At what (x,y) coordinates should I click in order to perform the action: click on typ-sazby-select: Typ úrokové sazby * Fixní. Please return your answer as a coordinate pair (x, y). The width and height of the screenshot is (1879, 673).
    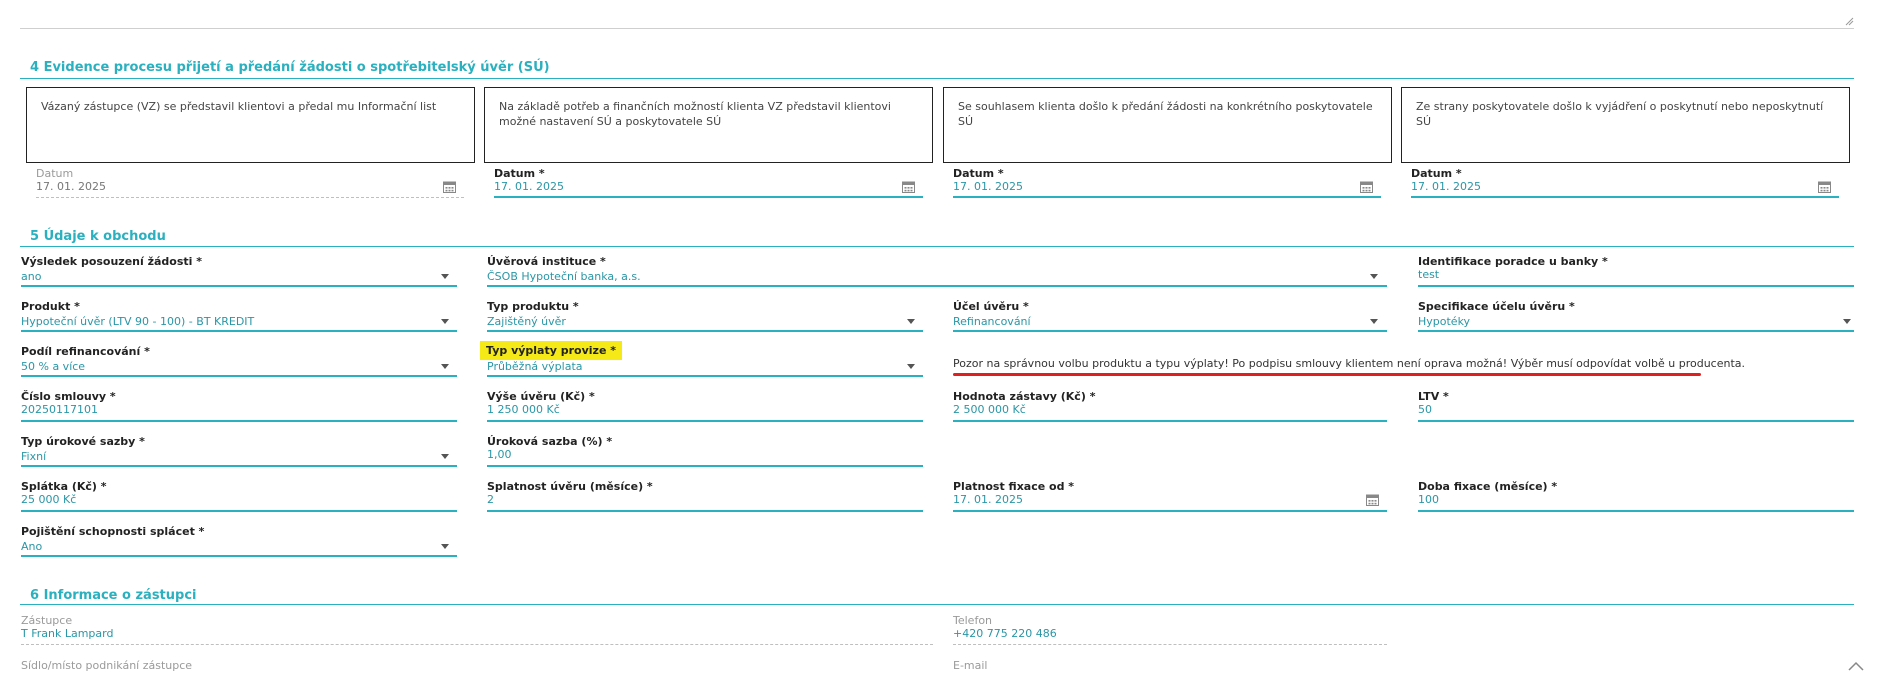
    Looking at the image, I should click on (239, 451).